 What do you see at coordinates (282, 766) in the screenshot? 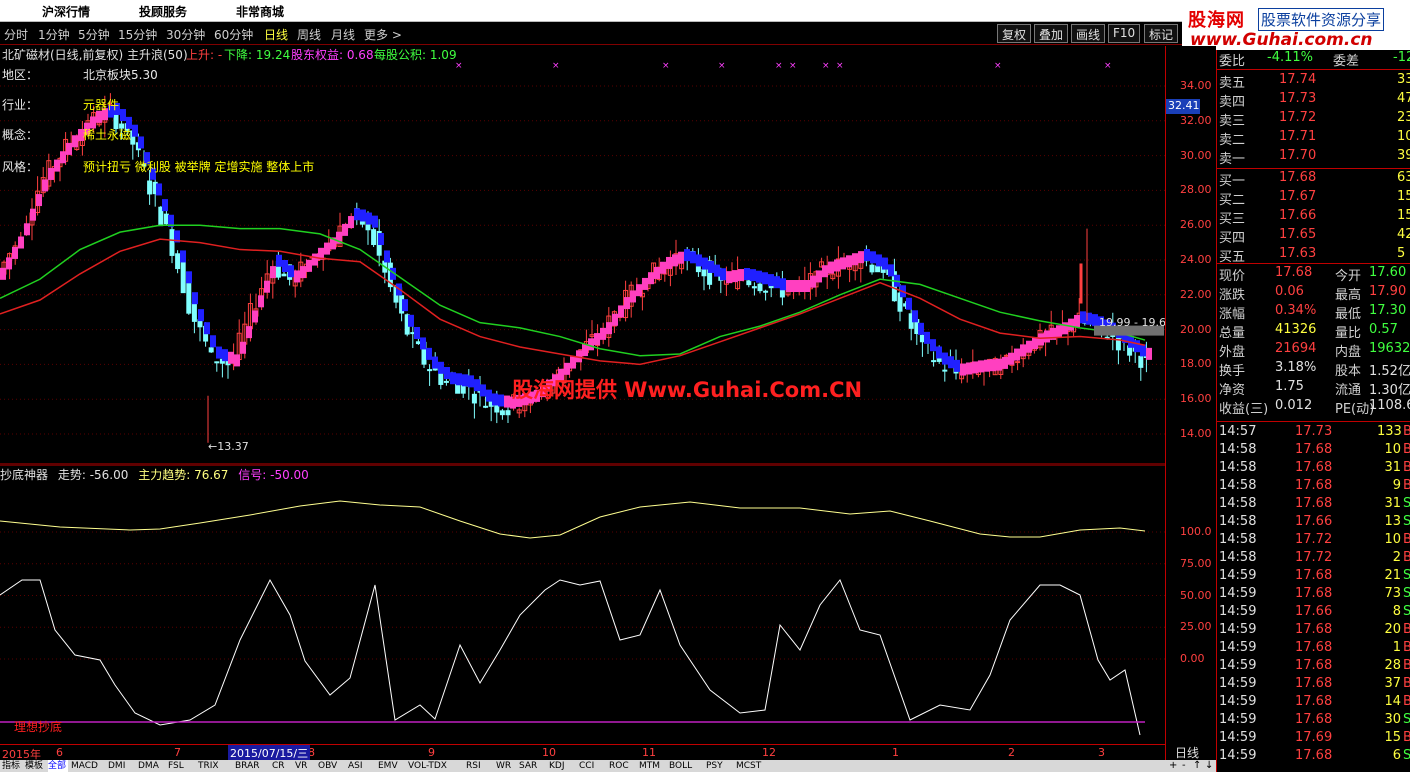
I see `indicator-tab: CR` at bounding box center [282, 766].